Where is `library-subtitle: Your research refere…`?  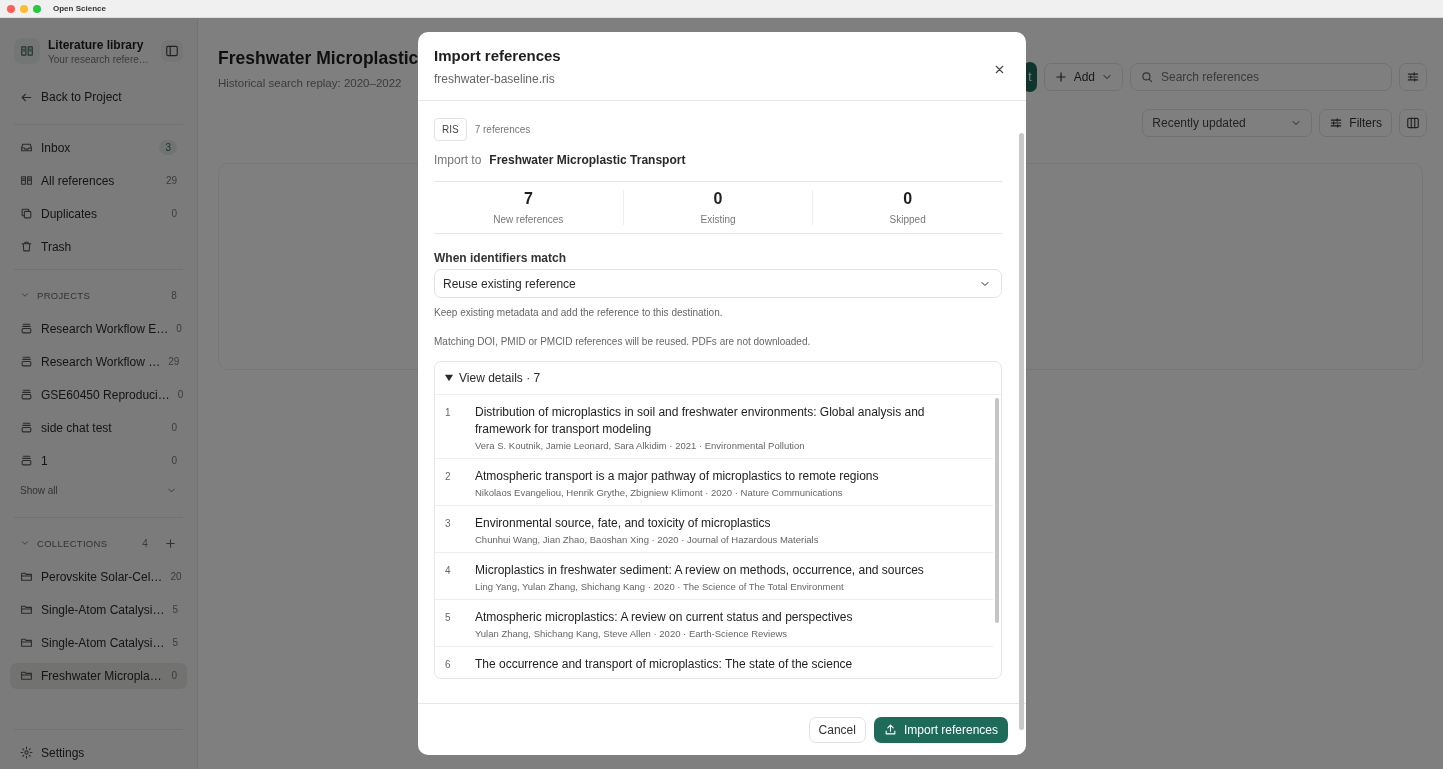
library-subtitle: Your research refere… is located at coordinates (99, 59).